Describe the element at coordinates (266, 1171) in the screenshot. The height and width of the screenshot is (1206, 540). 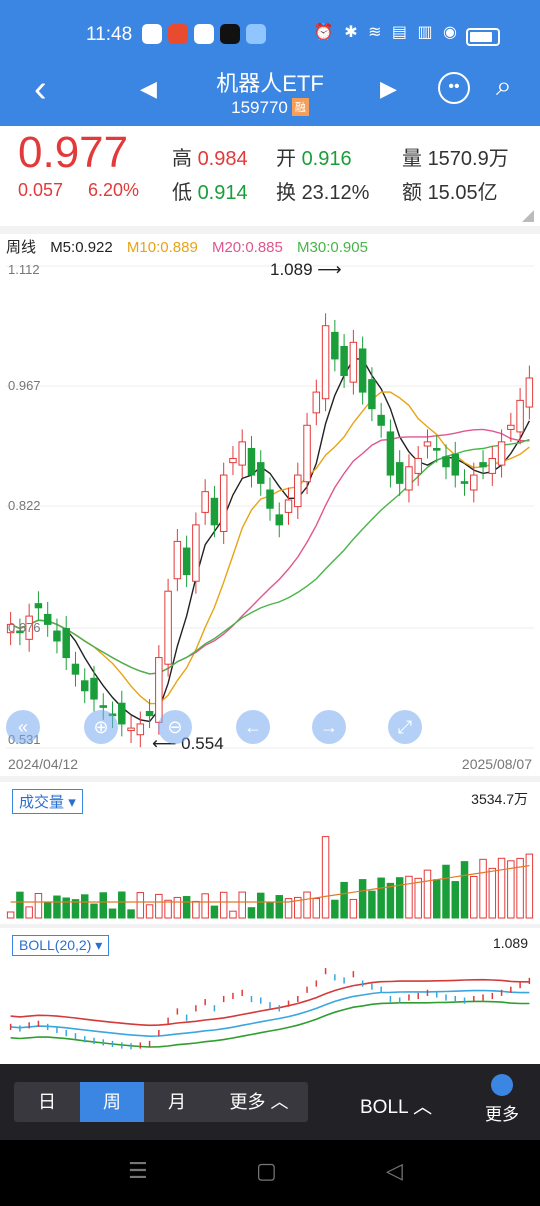
I see `home-icon: ▢` at that location.